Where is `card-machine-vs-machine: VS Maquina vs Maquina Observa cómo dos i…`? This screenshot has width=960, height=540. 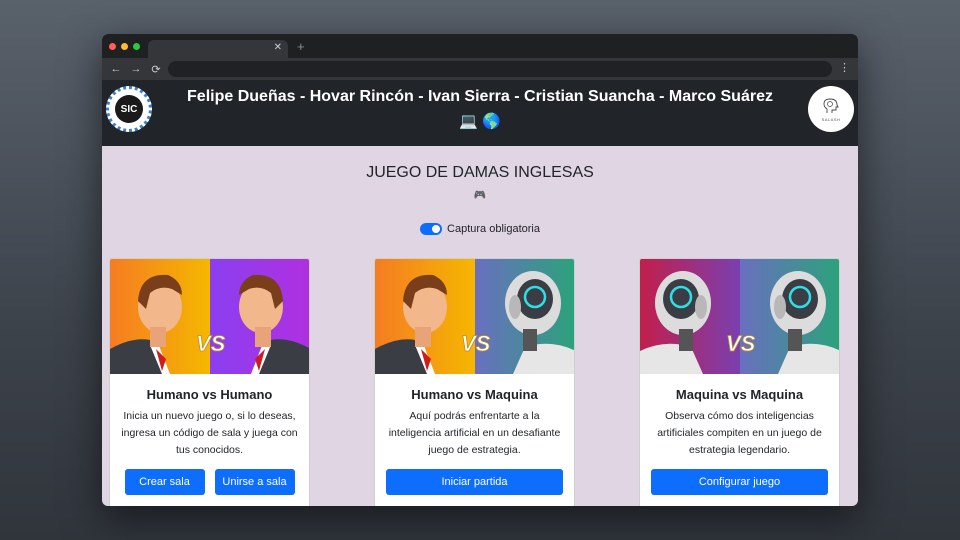
card-machine-vs-machine: VS Maquina vs Maquina Observa cómo dos i… is located at coordinates (739, 382).